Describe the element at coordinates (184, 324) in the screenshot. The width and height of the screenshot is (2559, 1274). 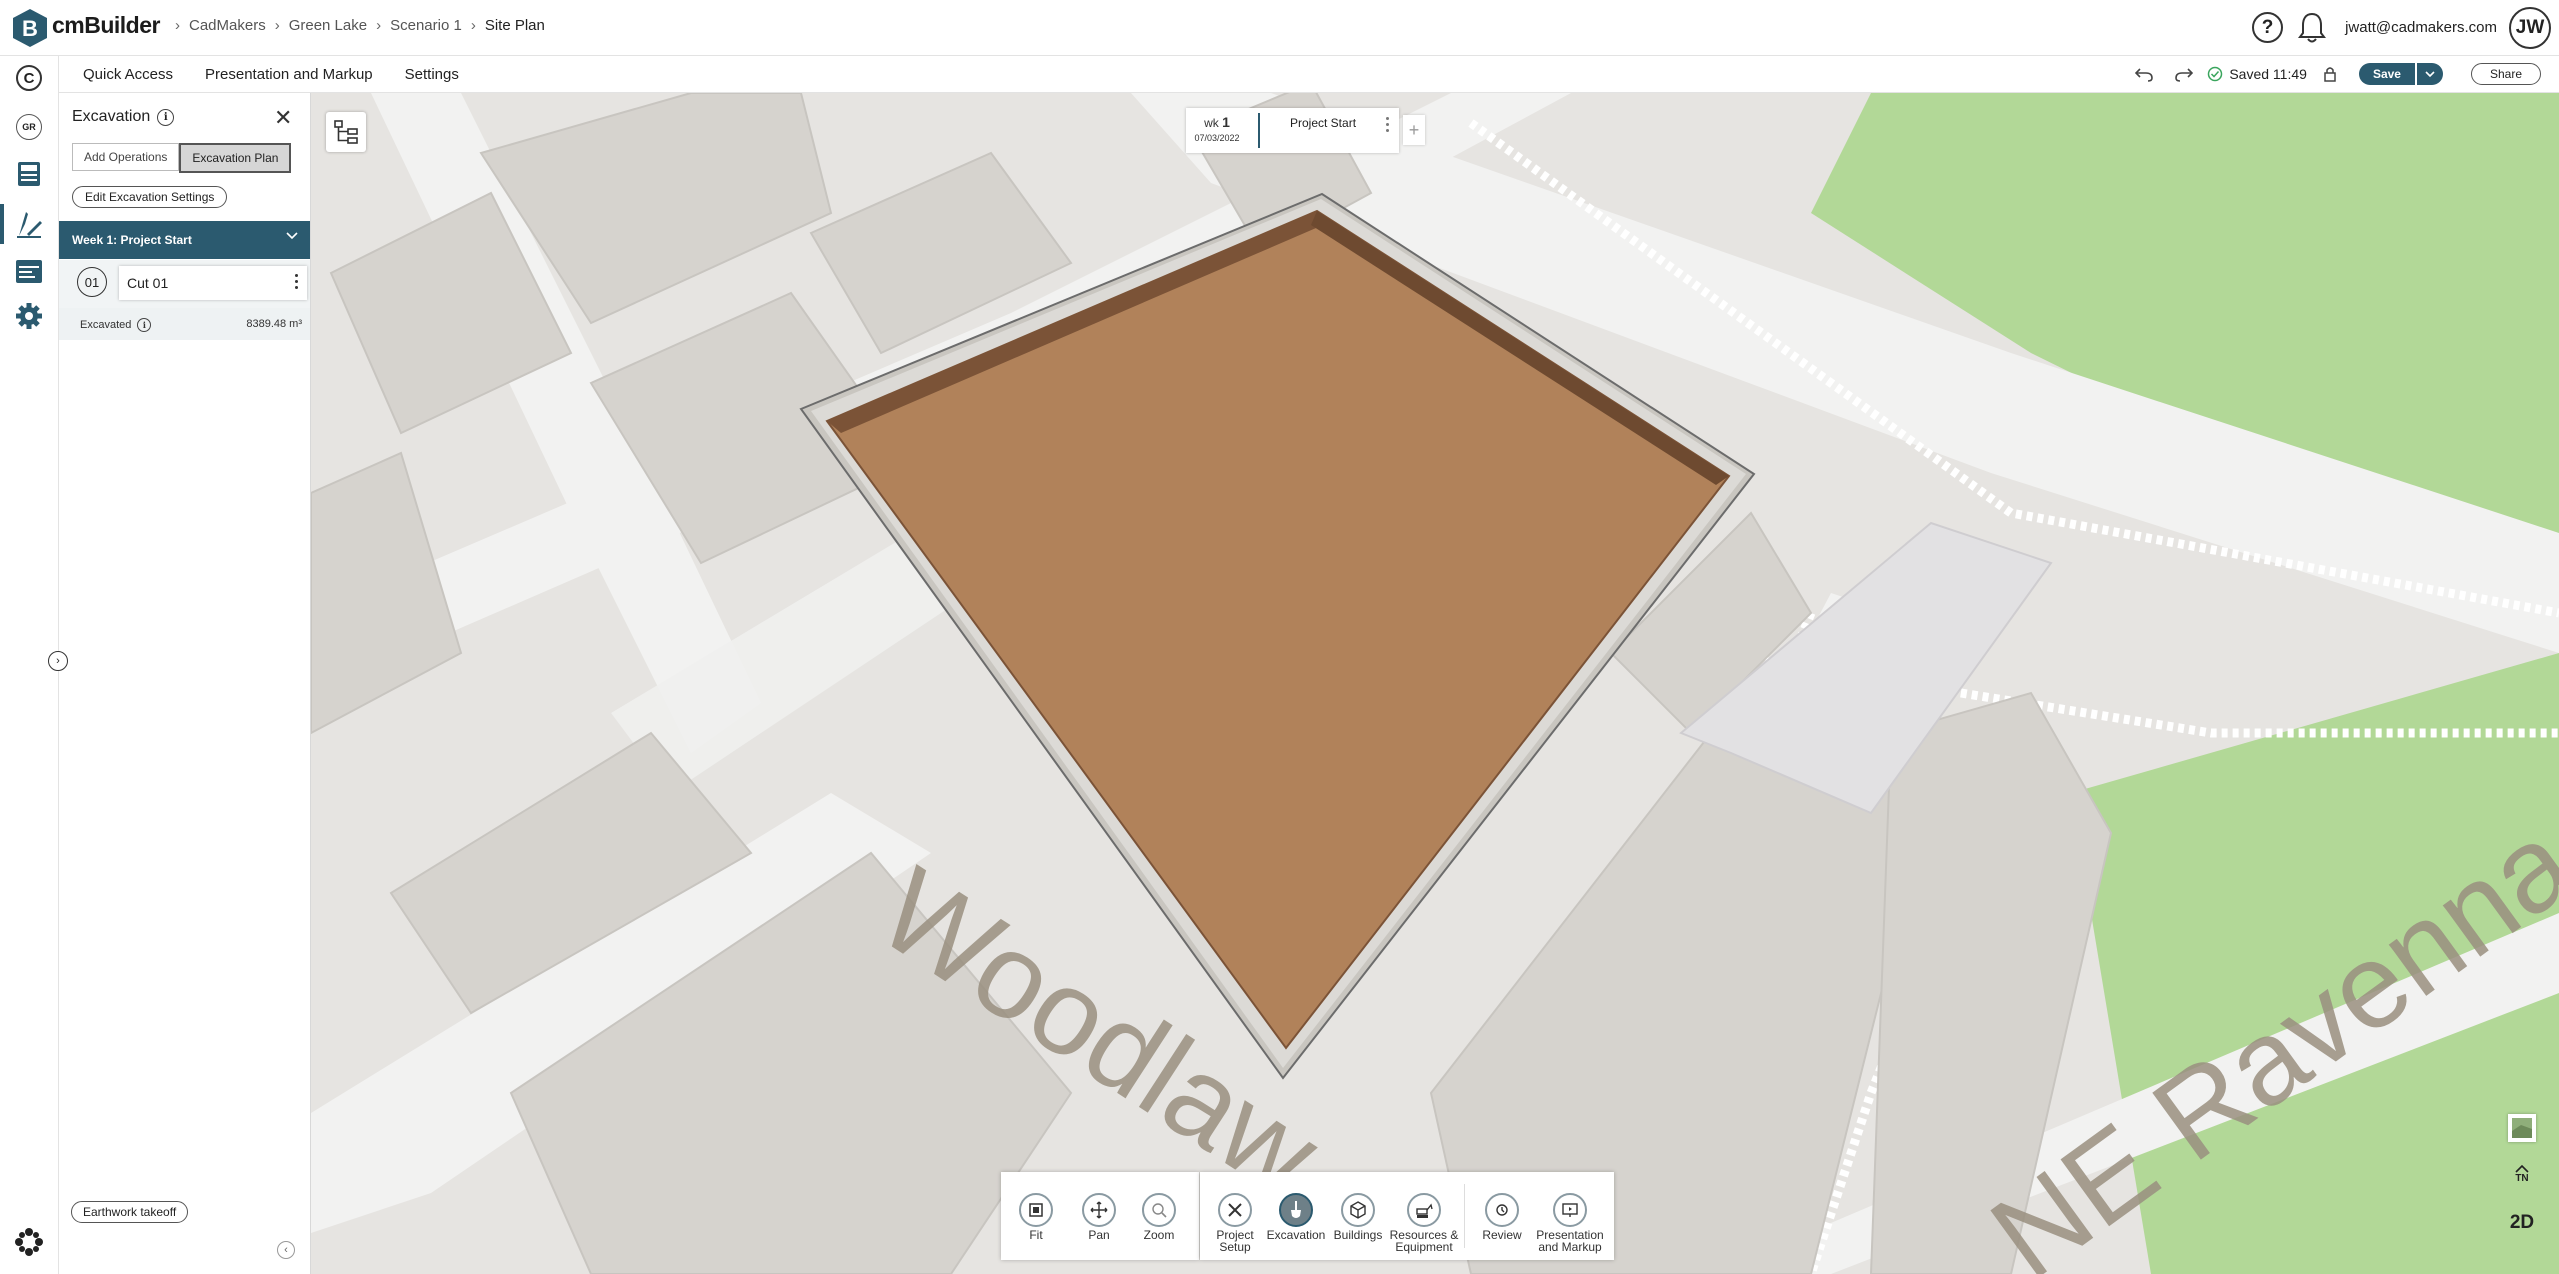
I see `excavated-summary: Excavated i 8389.48 m³` at that location.